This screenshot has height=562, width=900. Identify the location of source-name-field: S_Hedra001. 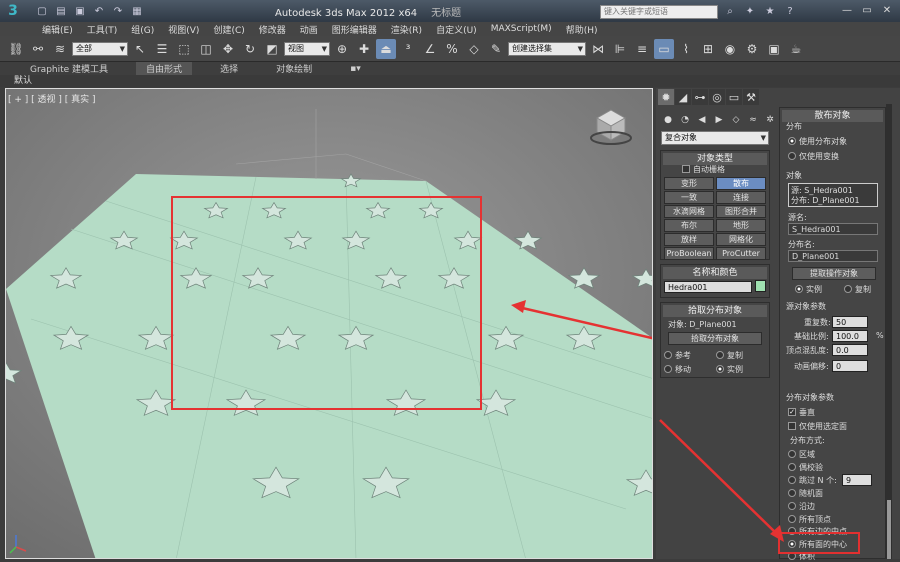
(833, 229).